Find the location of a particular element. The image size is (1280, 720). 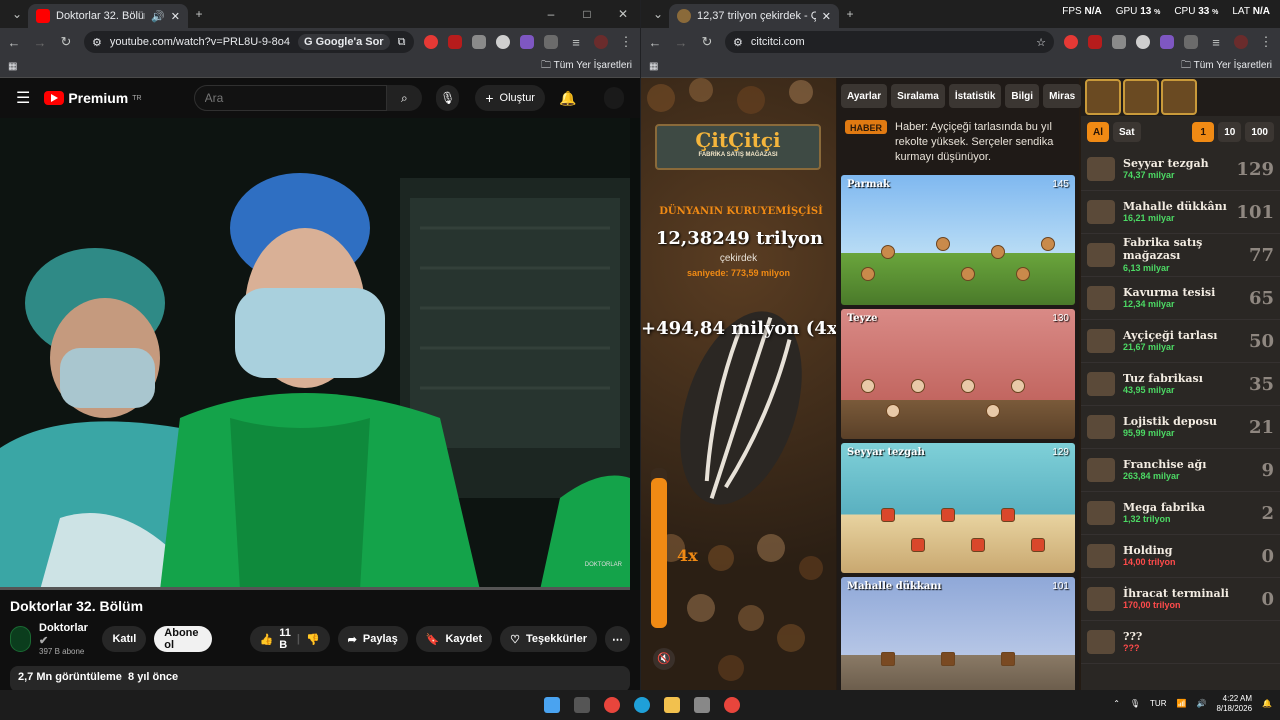

search-input is located at coordinates (290, 98).